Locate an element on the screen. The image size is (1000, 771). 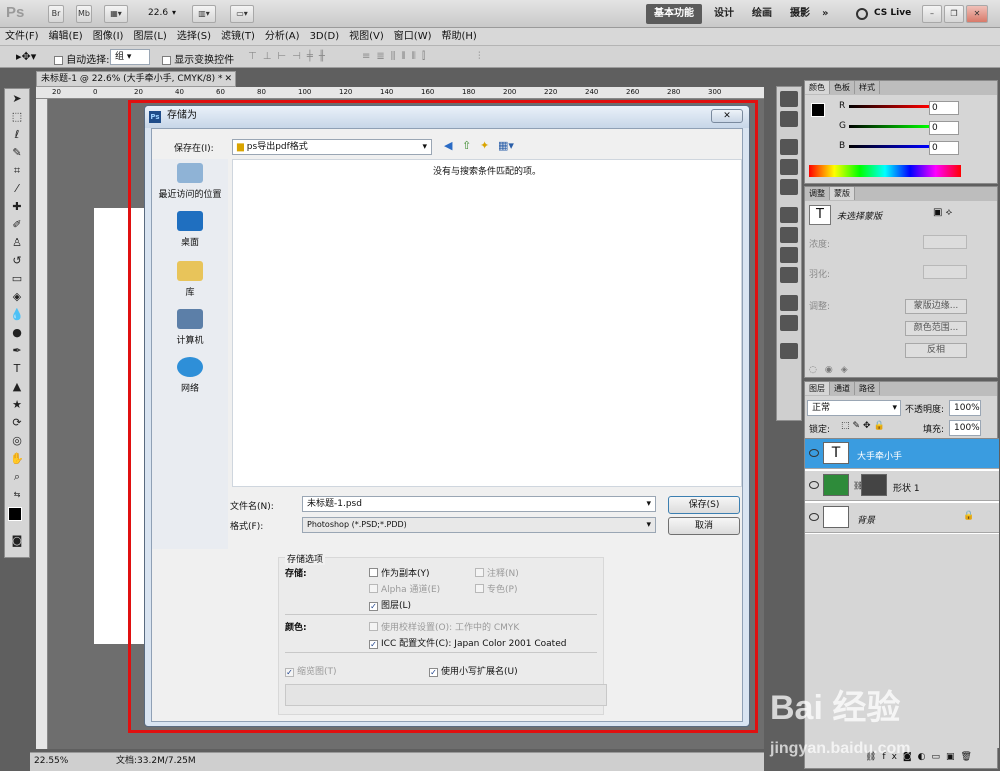
menu-select: 选择(S) is located at coordinates (194, 37).